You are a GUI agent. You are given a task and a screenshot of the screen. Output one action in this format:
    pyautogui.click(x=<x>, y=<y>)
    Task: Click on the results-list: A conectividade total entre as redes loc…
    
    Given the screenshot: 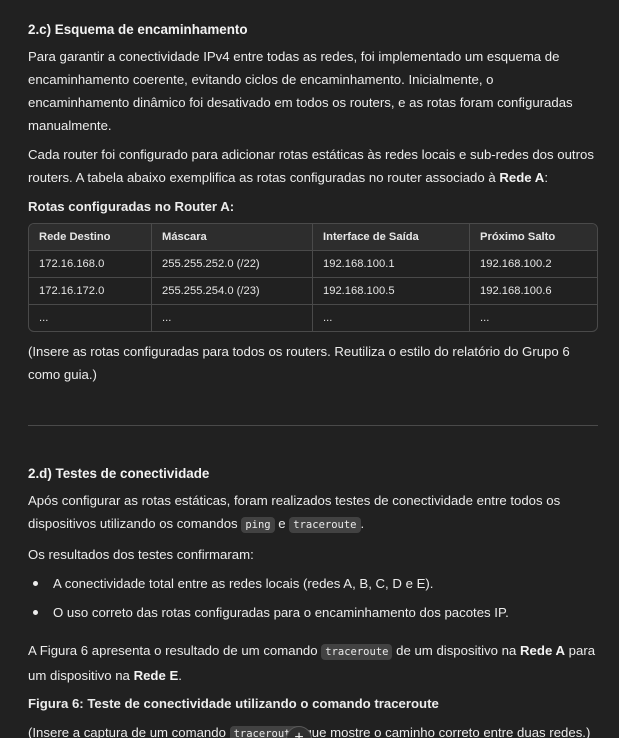 What is the action you would take?
    pyautogui.click(x=313, y=598)
    